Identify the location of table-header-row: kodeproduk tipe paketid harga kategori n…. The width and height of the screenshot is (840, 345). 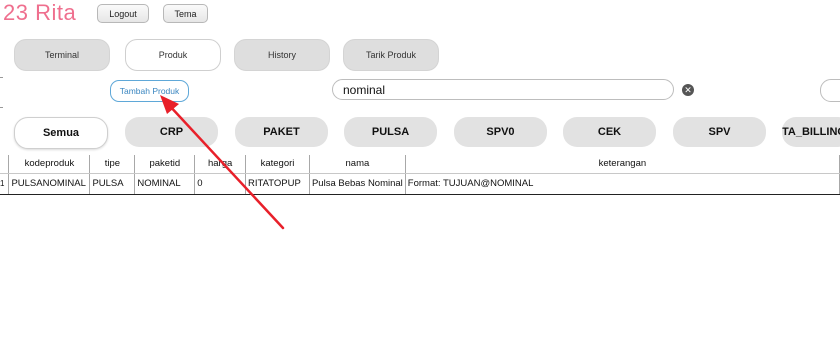
(420, 164).